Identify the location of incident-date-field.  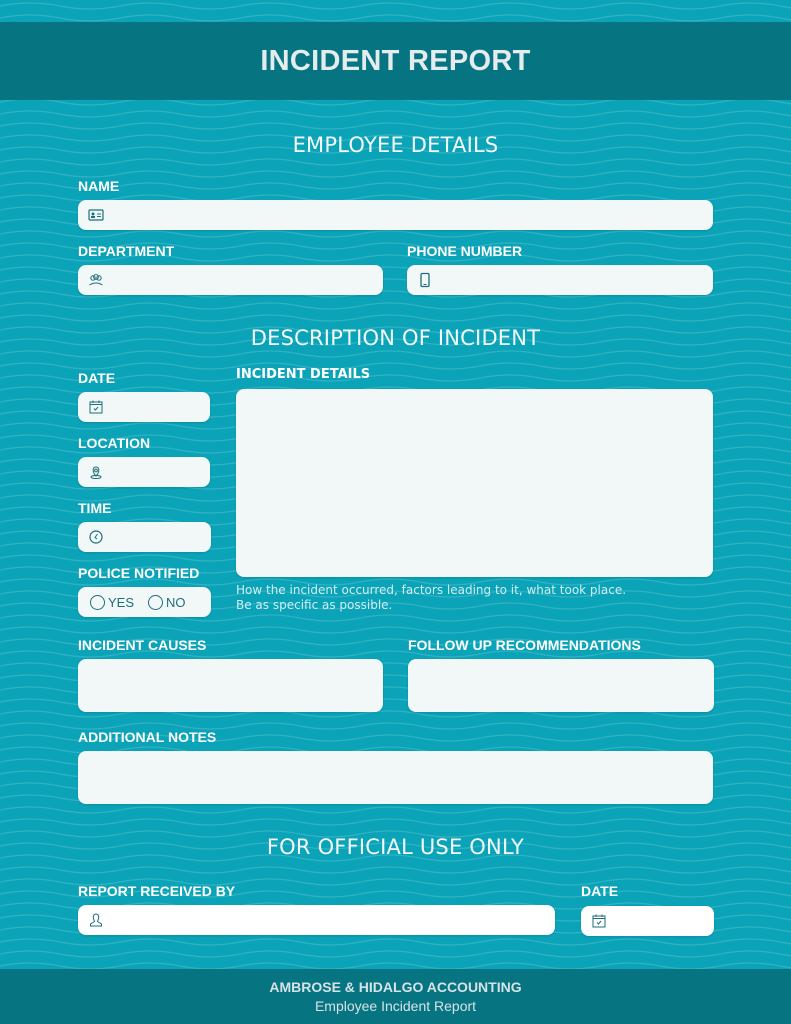
(144, 407).